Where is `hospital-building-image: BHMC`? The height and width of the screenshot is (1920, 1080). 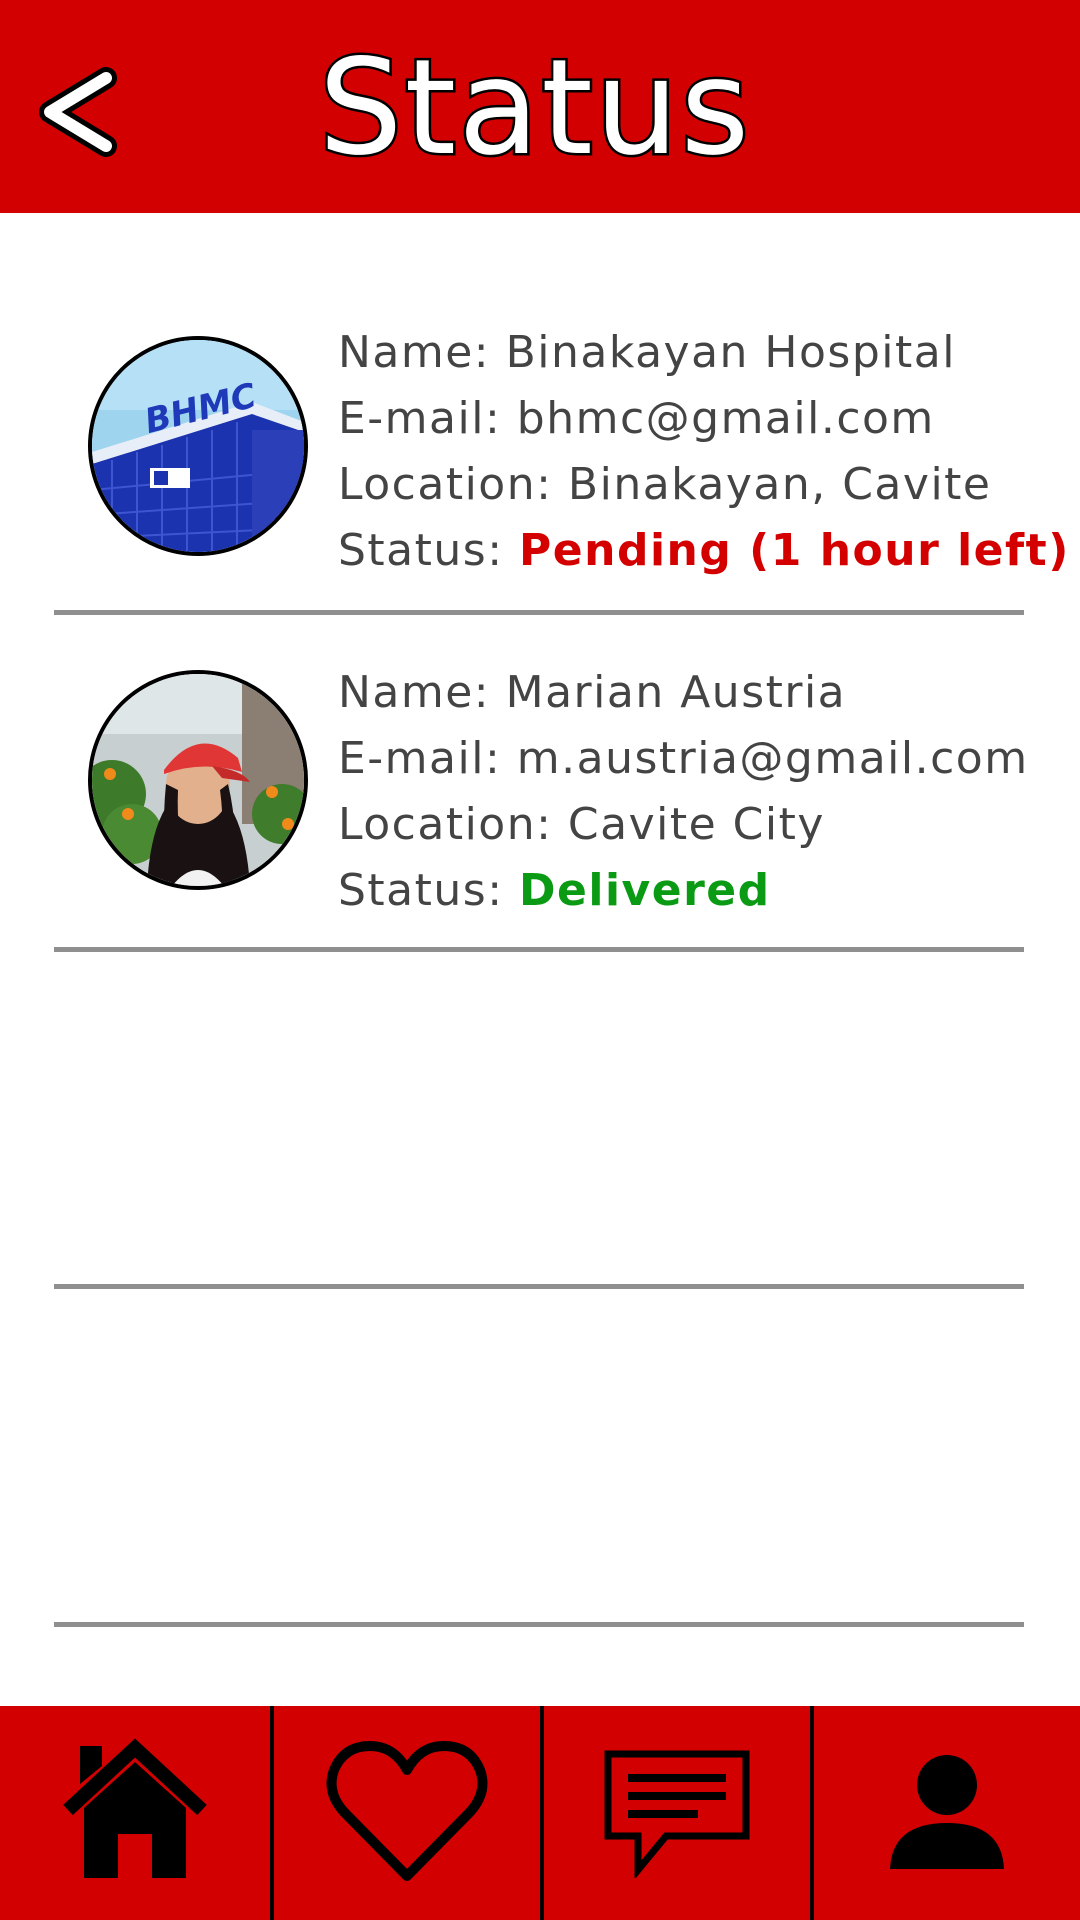 hospital-building-image: BHMC is located at coordinates (198, 446).